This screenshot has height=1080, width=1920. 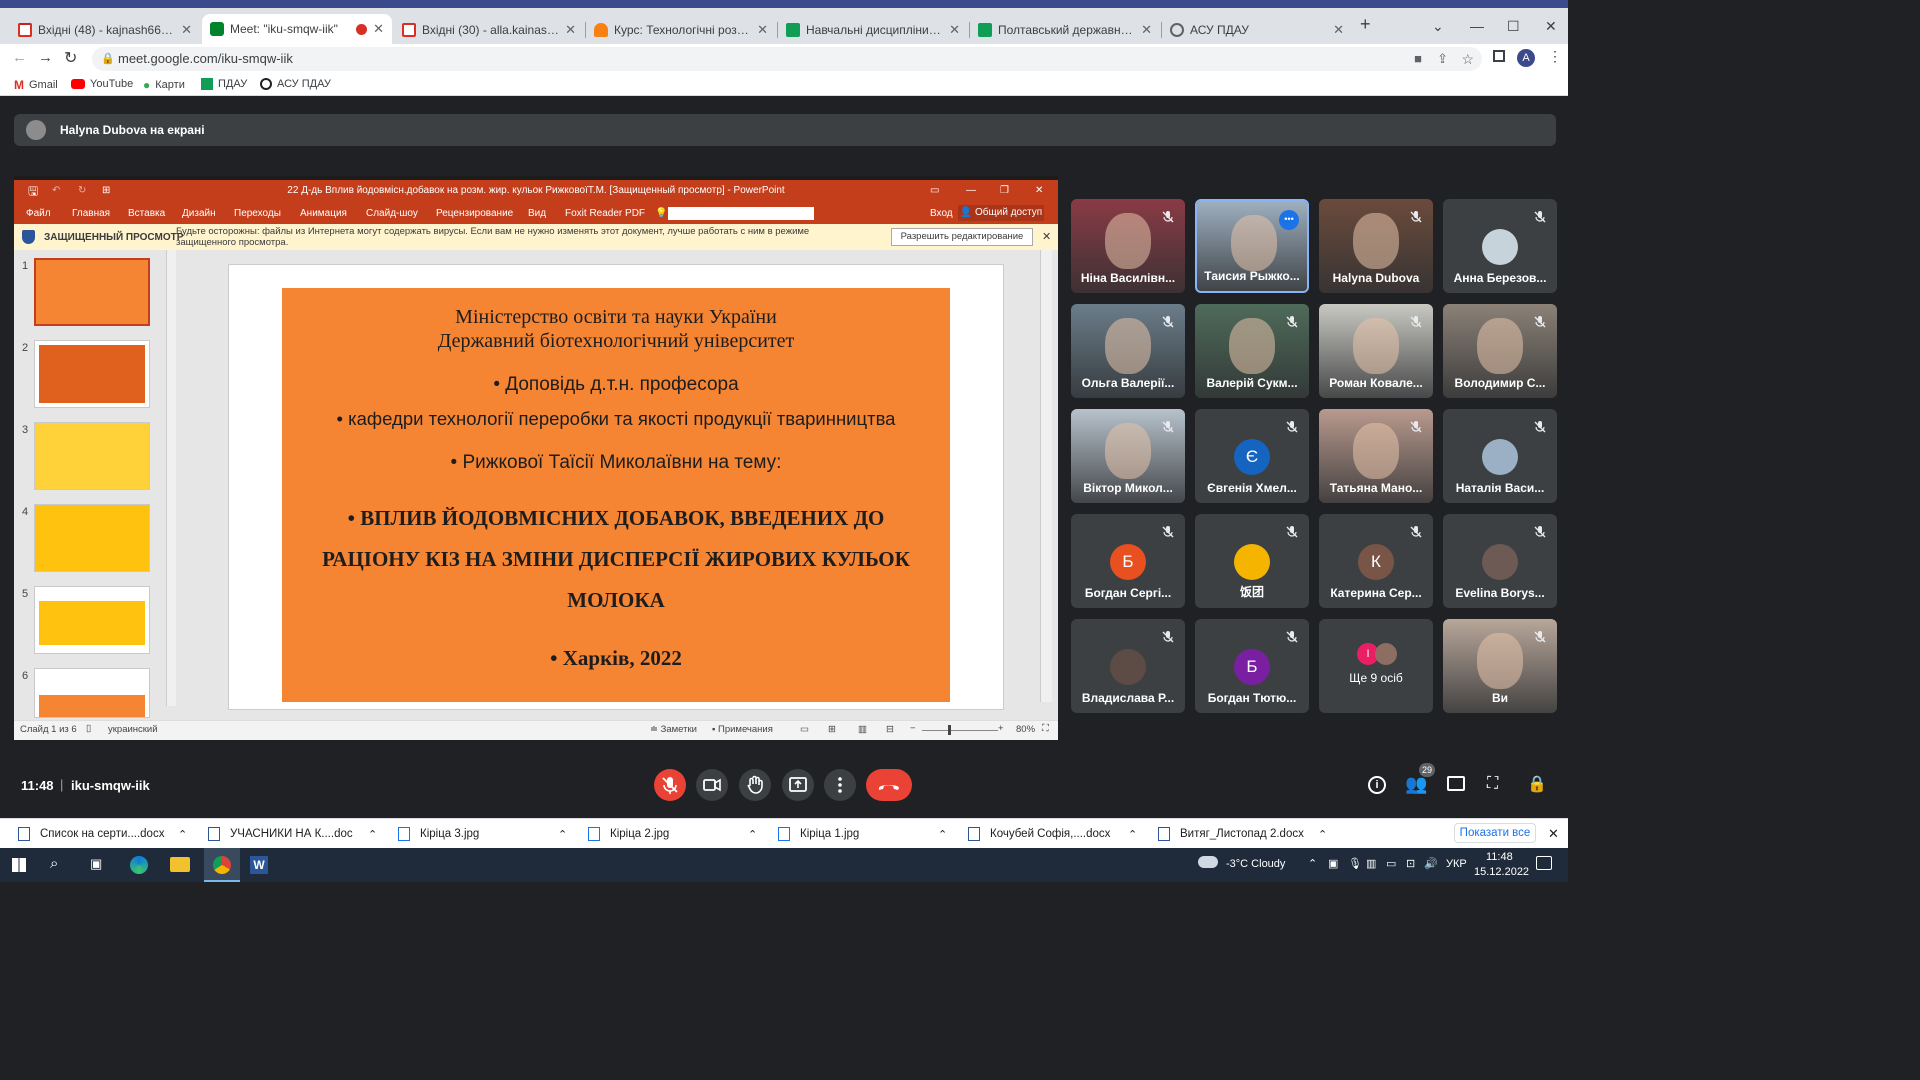 What do you see at coordinates (96, 864) in the screenshot?
I see `task-view-icon: ▣` at bounding box center [96, 864].